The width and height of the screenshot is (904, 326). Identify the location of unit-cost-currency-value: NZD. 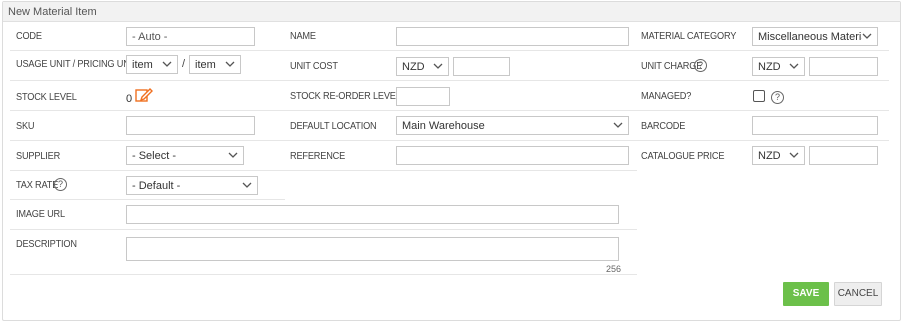
(413, 67).